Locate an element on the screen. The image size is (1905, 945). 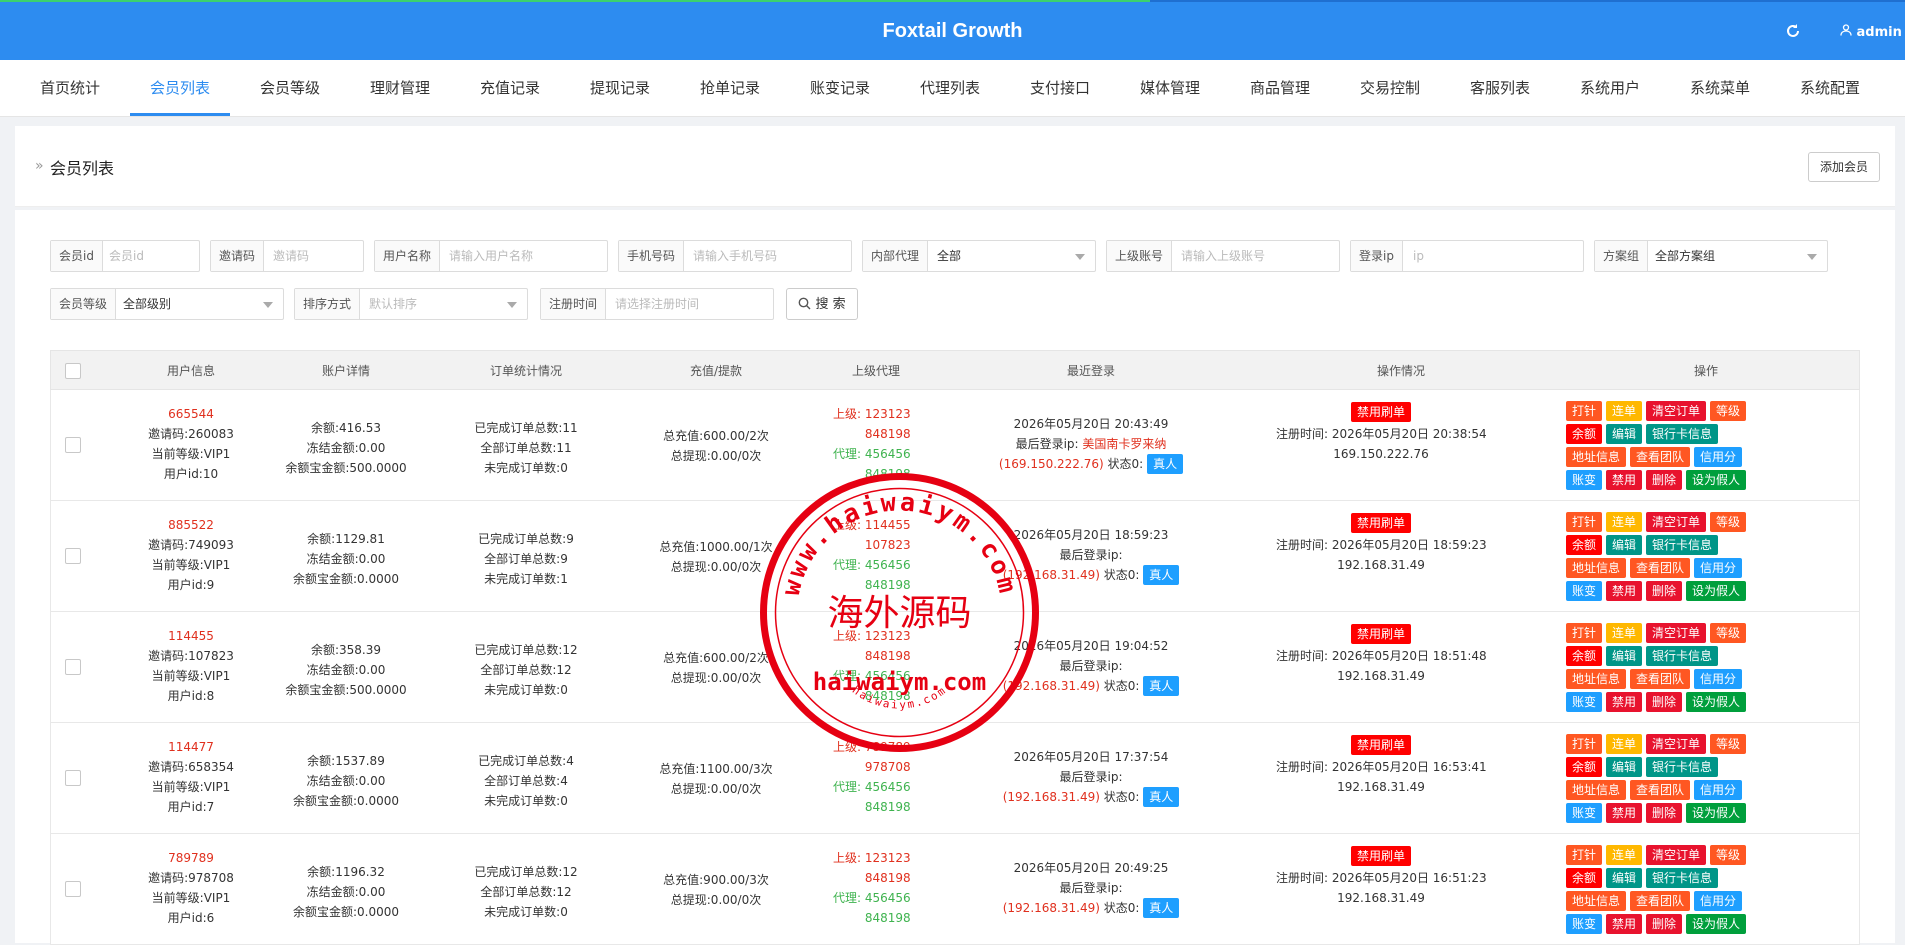
tab-account-changes: 账变记录 is located at coordinates (840, 88).